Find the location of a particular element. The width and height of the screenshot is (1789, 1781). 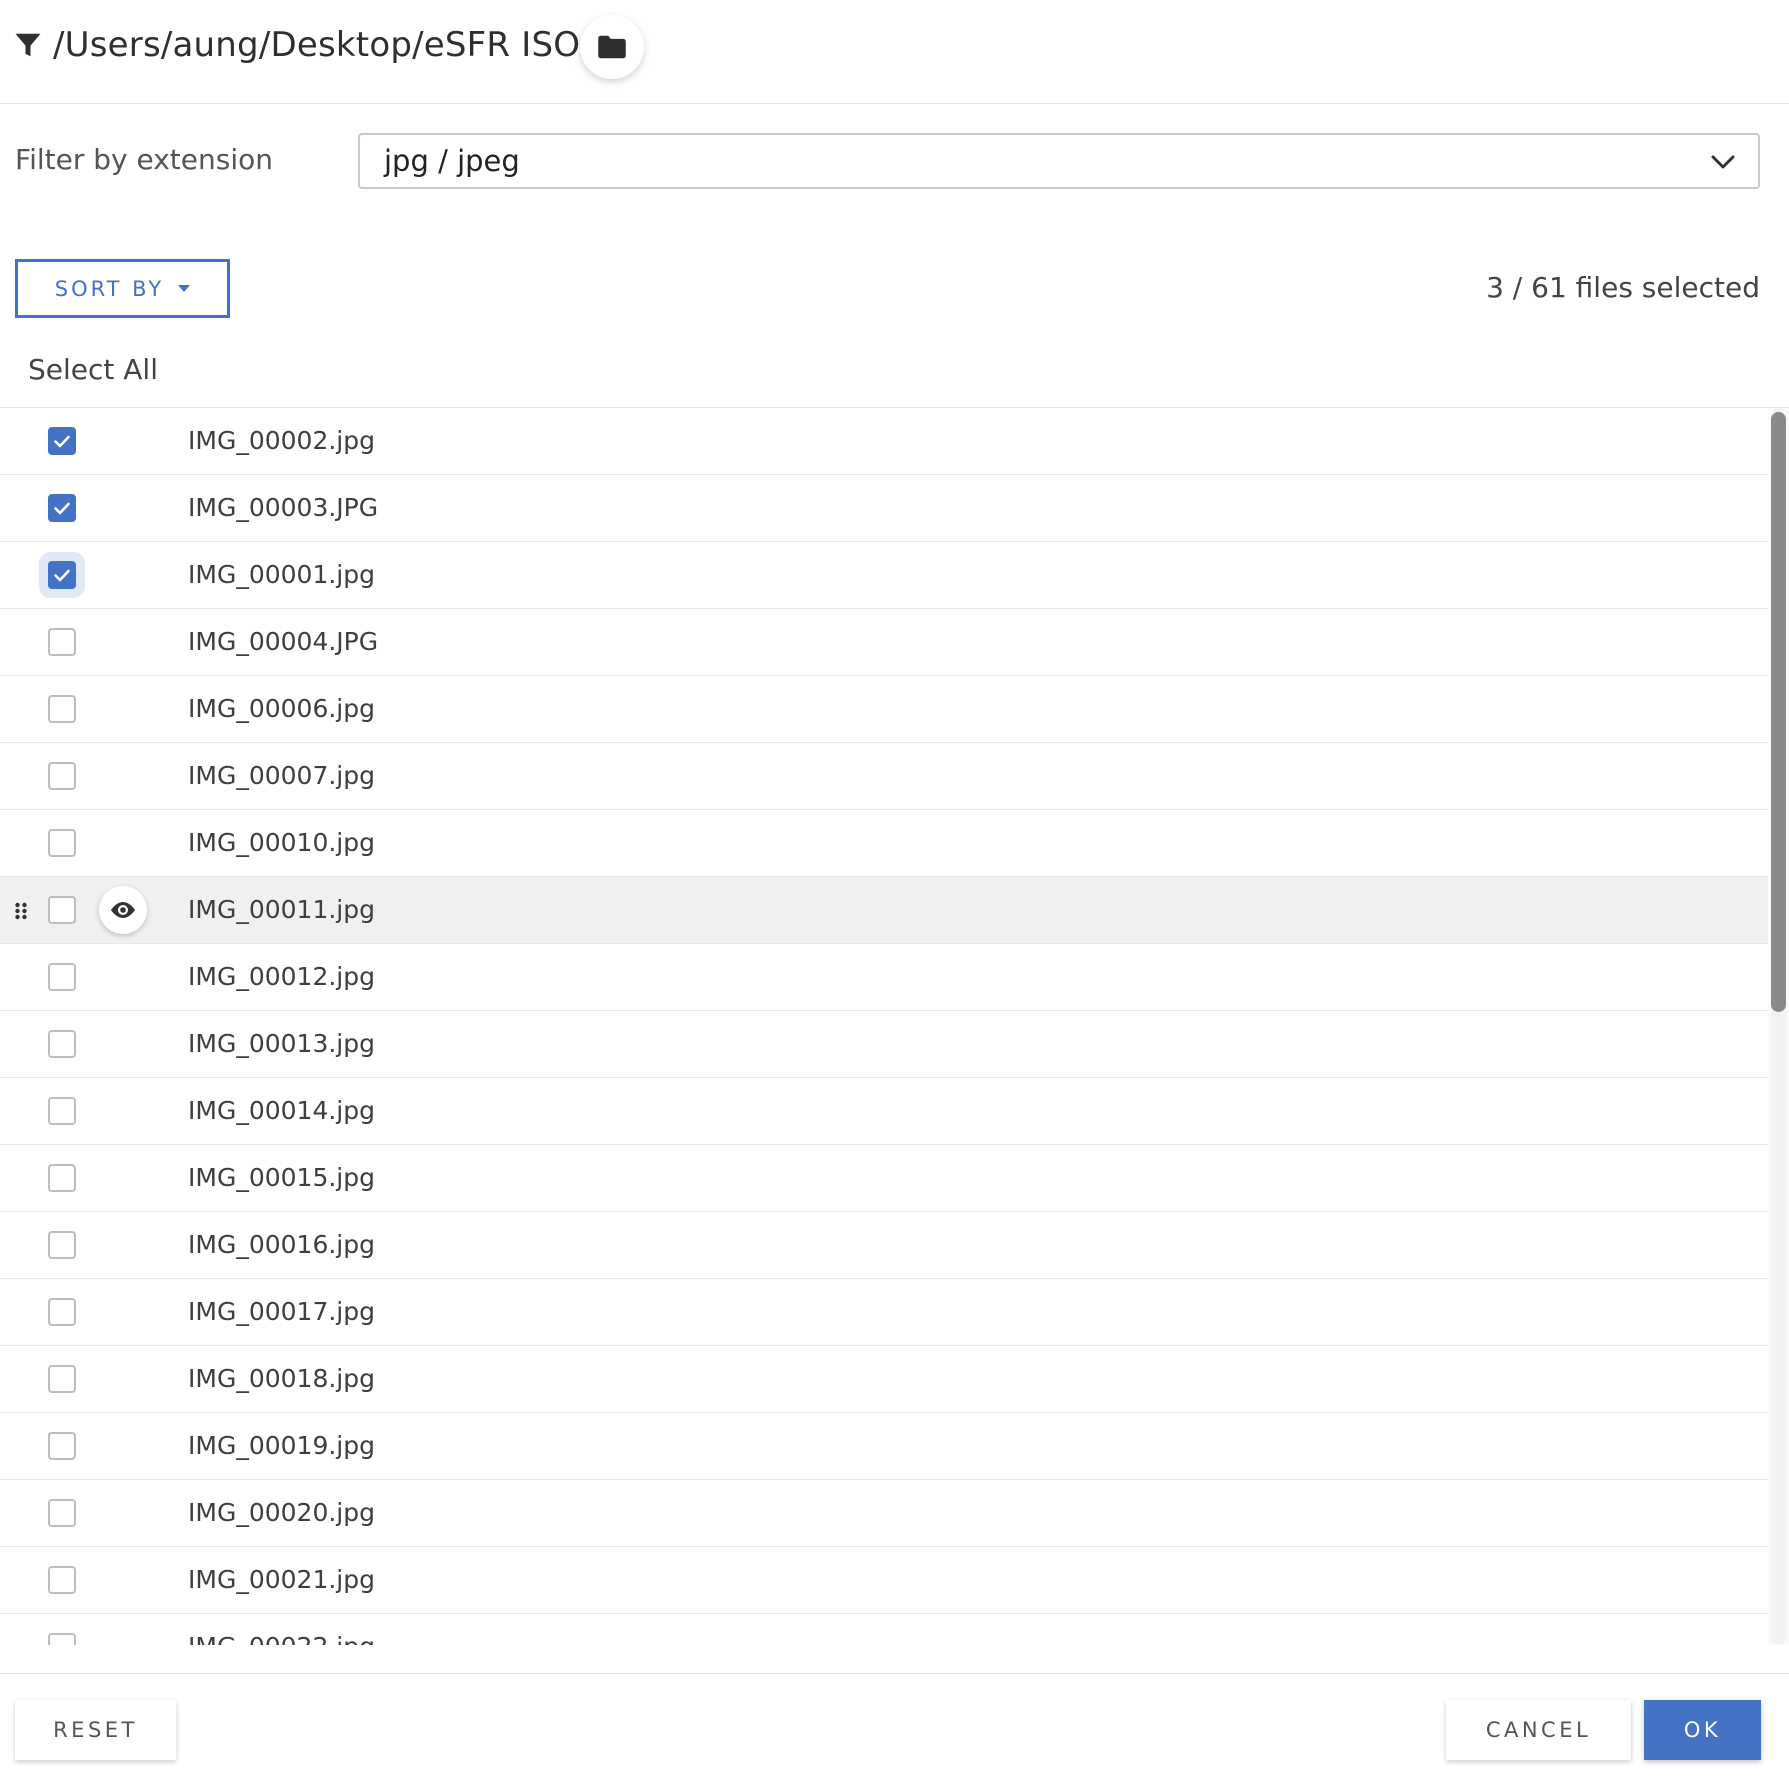

ok-button: OK is located at coordinates (1702, 1730).